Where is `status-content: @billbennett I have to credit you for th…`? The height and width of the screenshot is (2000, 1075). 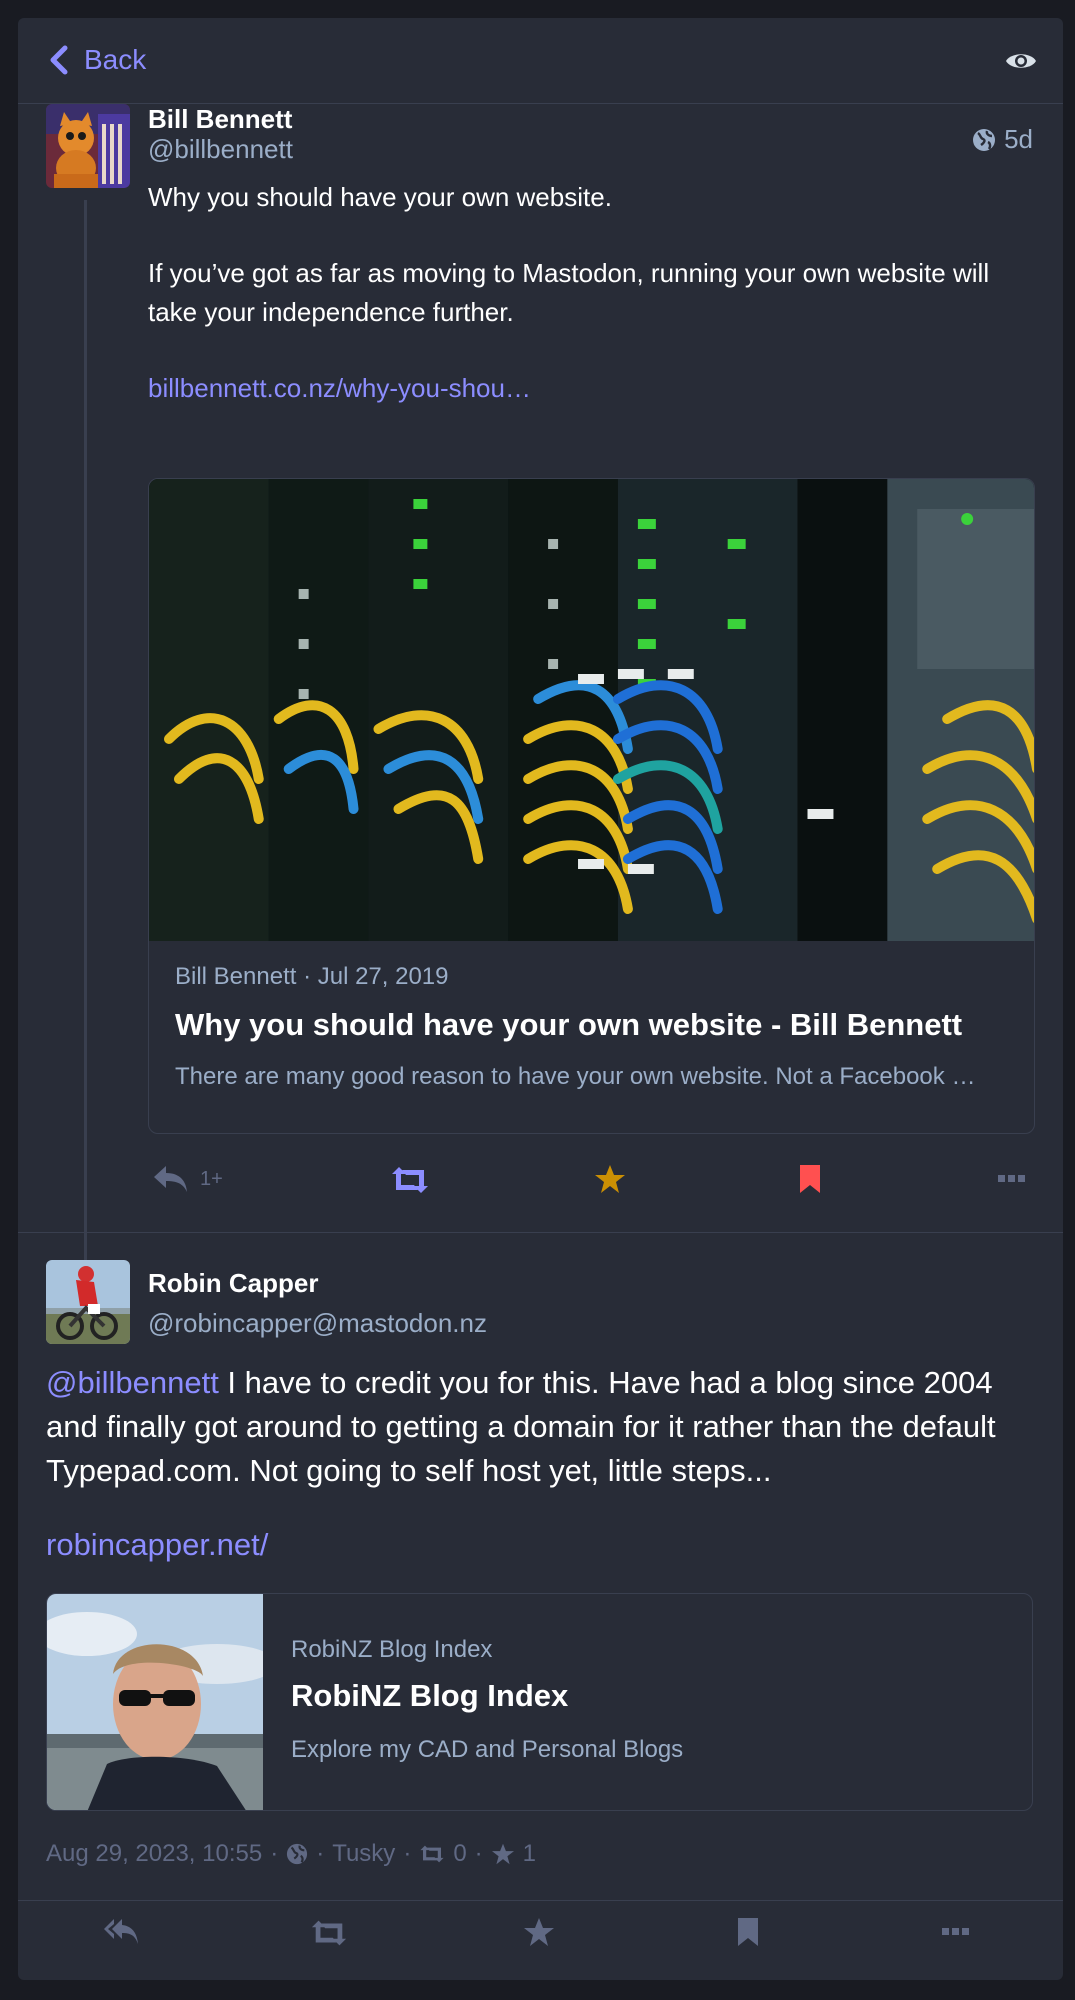 status-content: @billbennett I have to credit you for th… is located at coordinates (546, 1427).